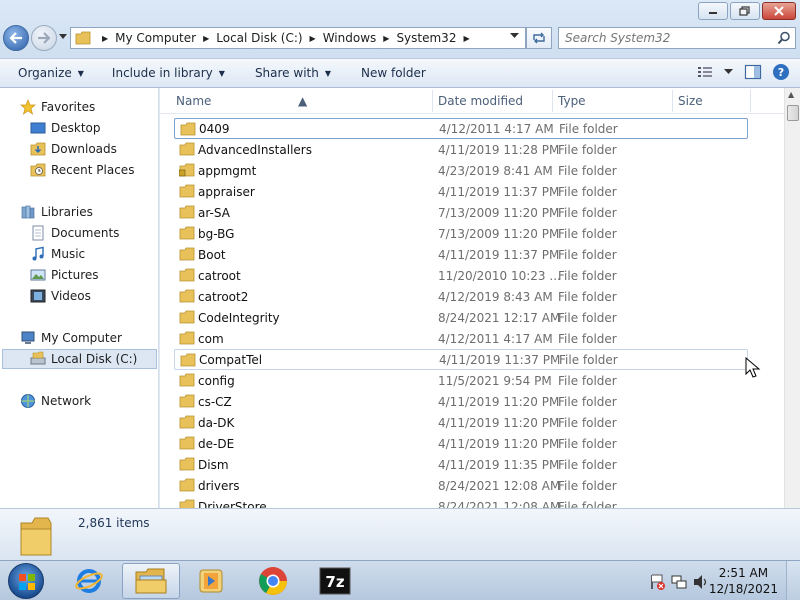 The height and width of the screenshot is (600, 800). Describe the element at coordinates (514, 36) in the screenshot. I see `address-dropdown-icon` at that location.